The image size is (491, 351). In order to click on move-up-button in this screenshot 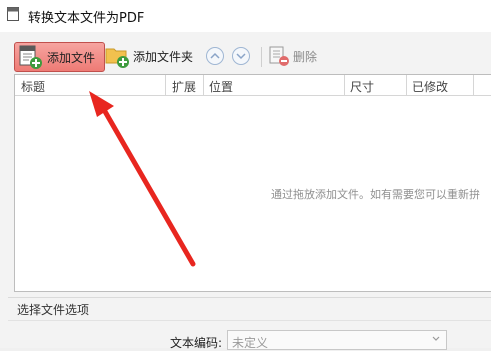, I will do `click(215, 56)`.